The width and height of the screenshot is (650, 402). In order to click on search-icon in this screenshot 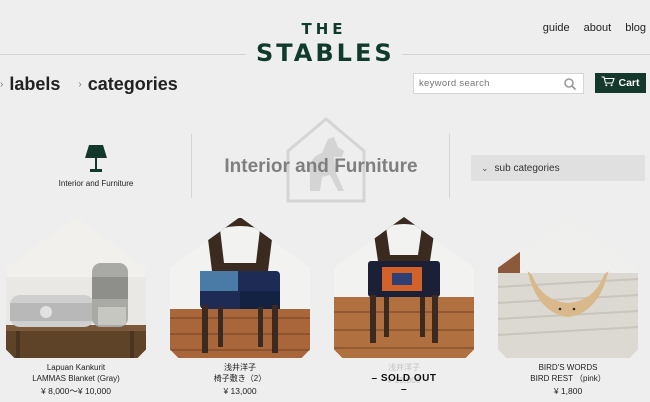, I will do `click(570, 84)`.